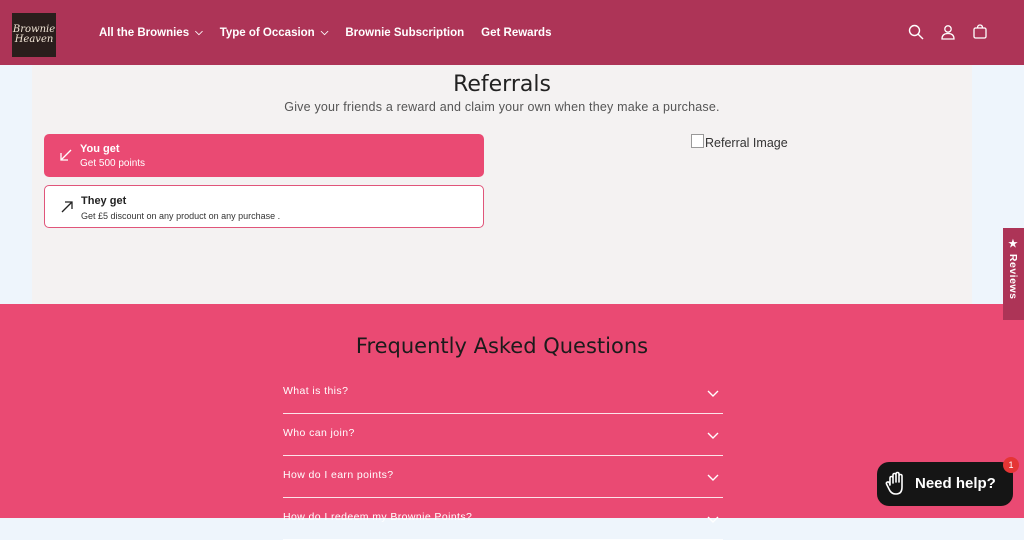  Describe the element at coordinates (34, 39) in the screenshot. I see `logo-line-2: Heaven` at that location.